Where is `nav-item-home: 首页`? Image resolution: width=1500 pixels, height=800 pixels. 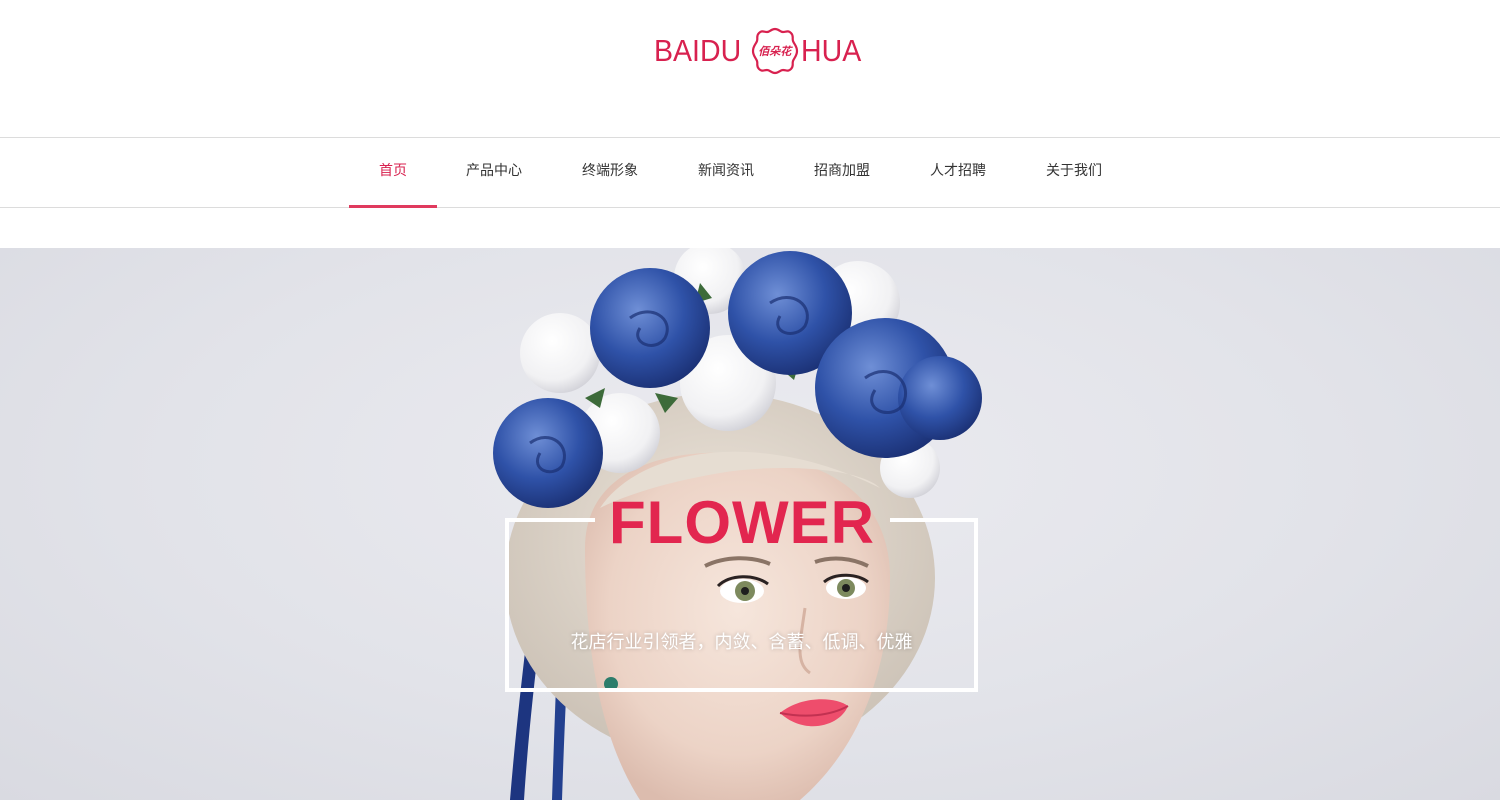
nav-item-home: 首页 is located at coordinates (393, 173).